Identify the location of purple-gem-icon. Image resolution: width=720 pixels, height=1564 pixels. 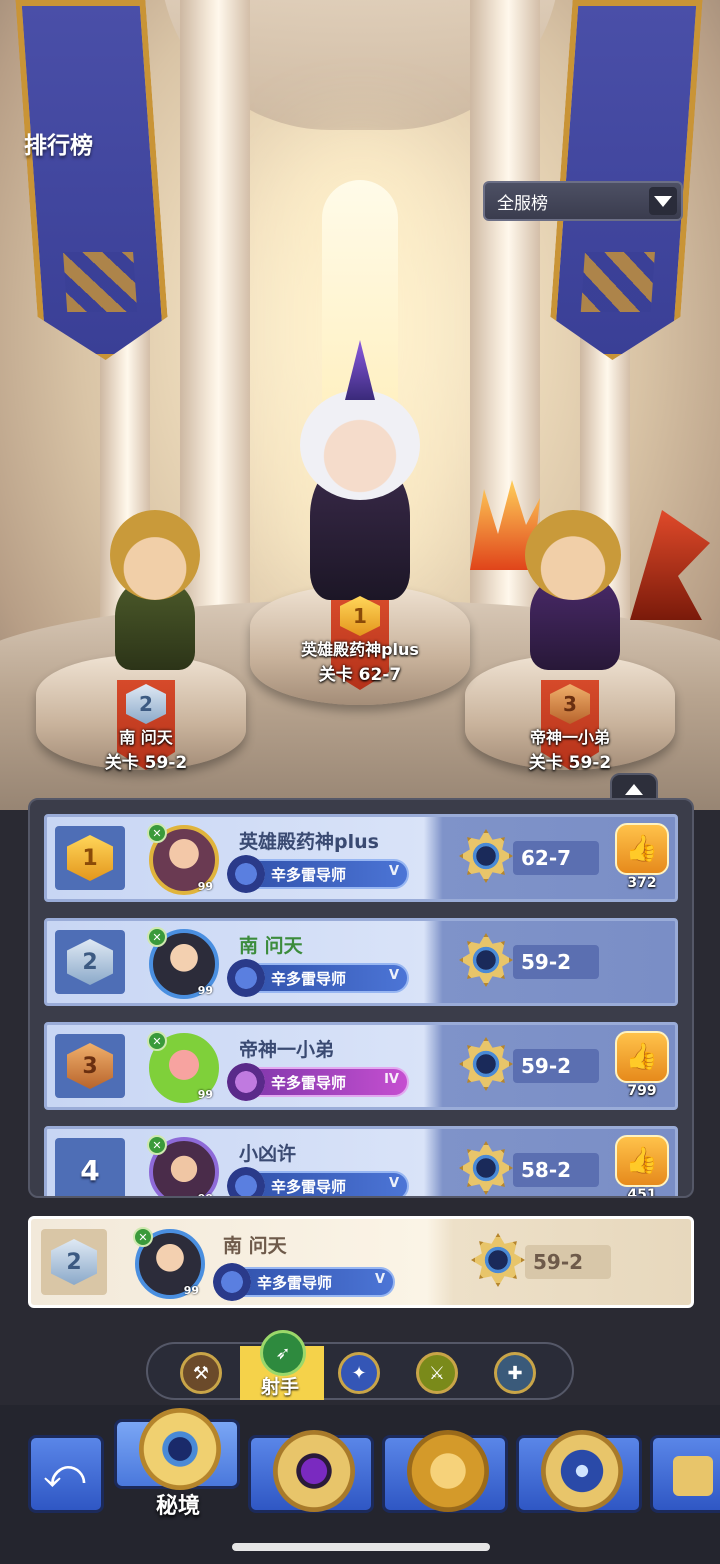
(314, 1471).